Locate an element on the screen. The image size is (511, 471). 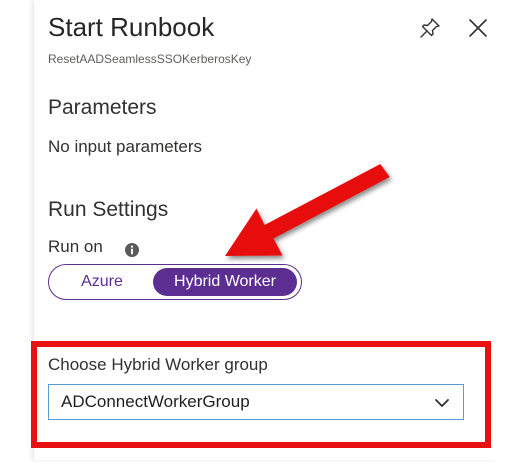
run-on-option-hybrid-worker: Hybrid Worker is located at coordinates (225, 282).